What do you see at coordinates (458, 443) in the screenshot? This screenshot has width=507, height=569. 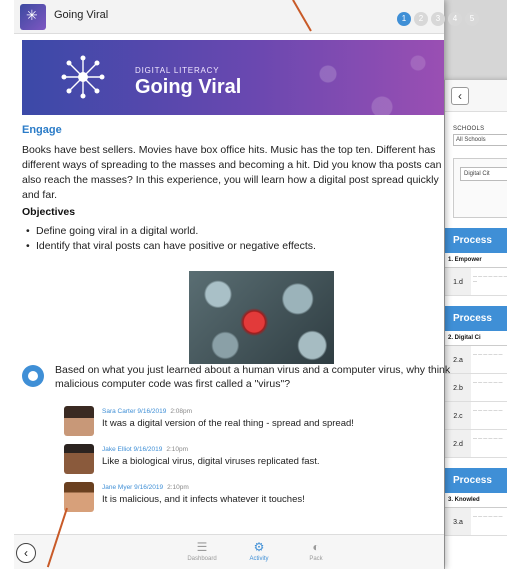 I see `standard-code: 2.d` at bounding box center [458, 443].